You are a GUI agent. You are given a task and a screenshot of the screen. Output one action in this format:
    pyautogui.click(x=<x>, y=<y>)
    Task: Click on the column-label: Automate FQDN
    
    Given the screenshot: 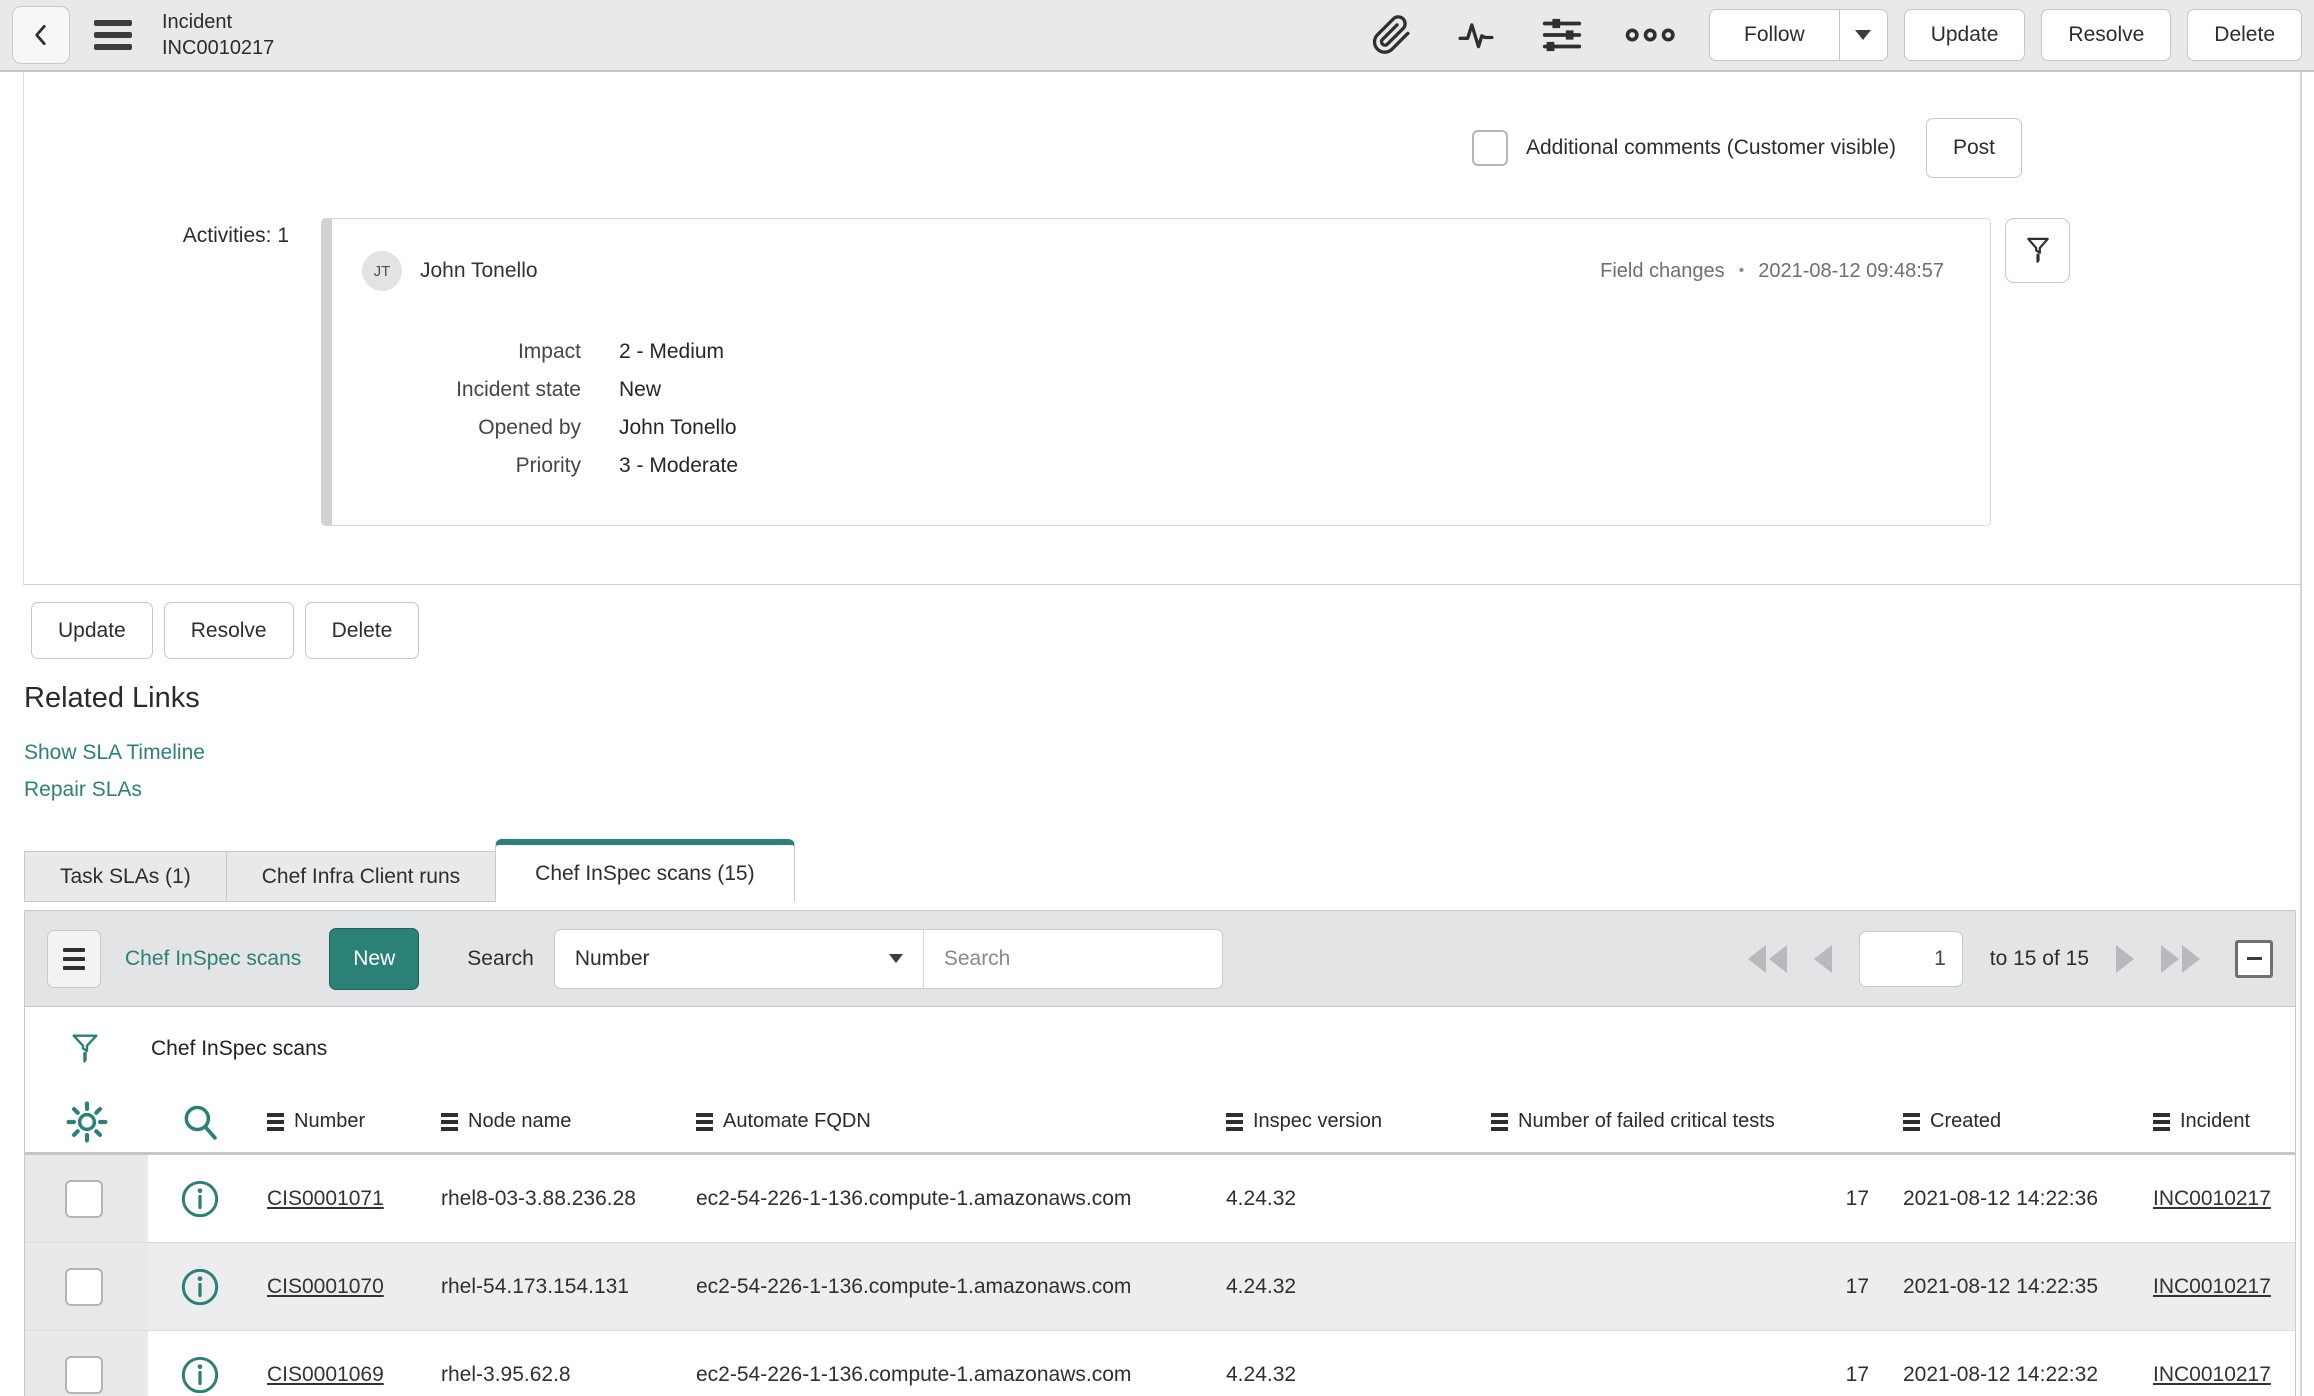 What is the action you would take?
    pyautogui.click(x=797, y=1121)
    